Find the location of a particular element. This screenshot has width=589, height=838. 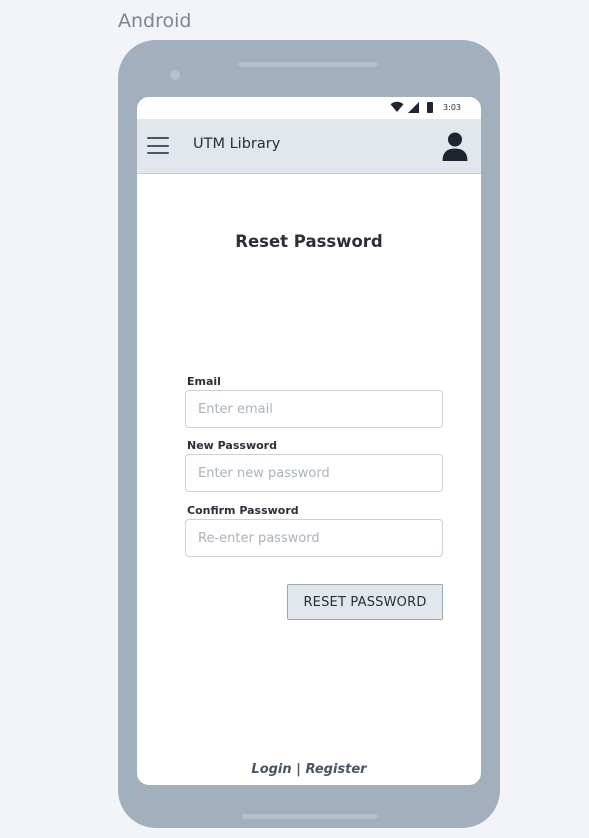

status-icons: 3:03 is located at coordinates (425, 107).